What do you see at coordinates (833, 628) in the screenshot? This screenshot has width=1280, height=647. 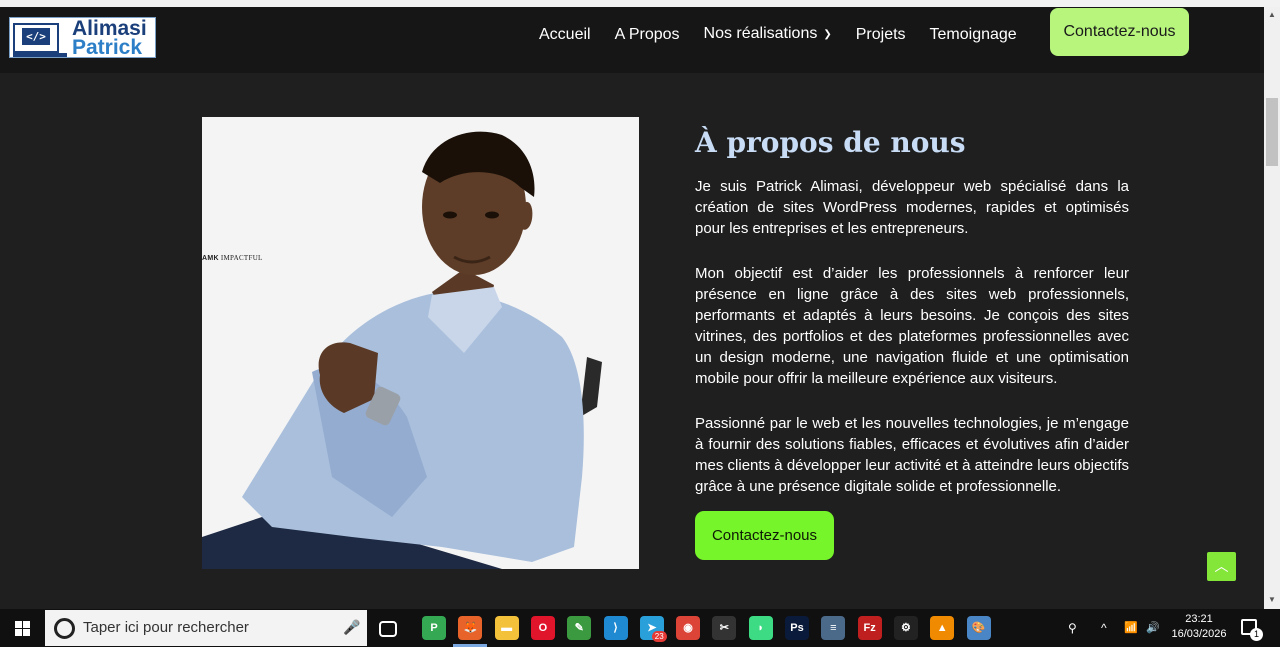 I see `server-icon: ≡` at bounding box center [833, 628].